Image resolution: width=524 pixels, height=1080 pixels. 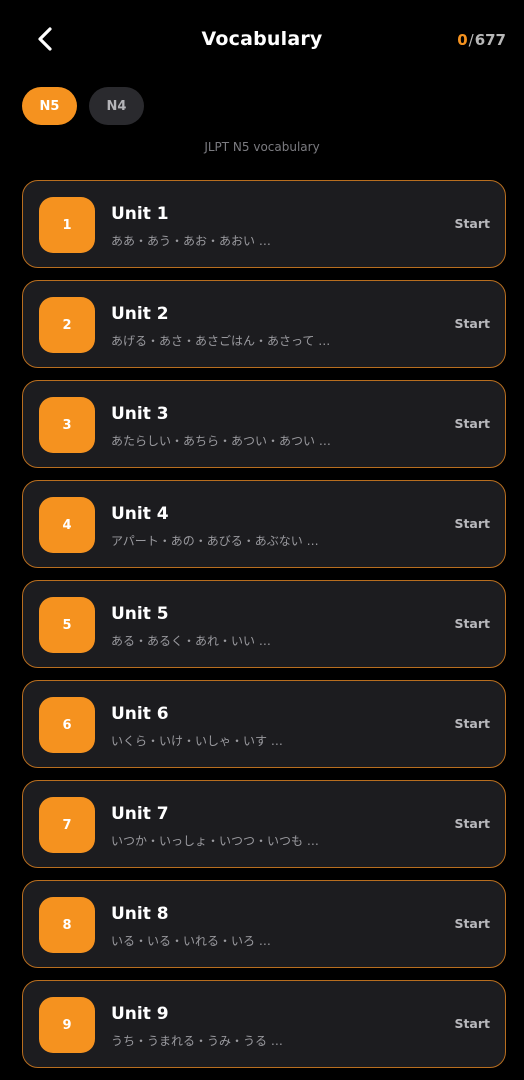 What do you see at coordinates (490, 40) in the screenshot?
I see `progress-total: 677` at bounding box center [490, 40].